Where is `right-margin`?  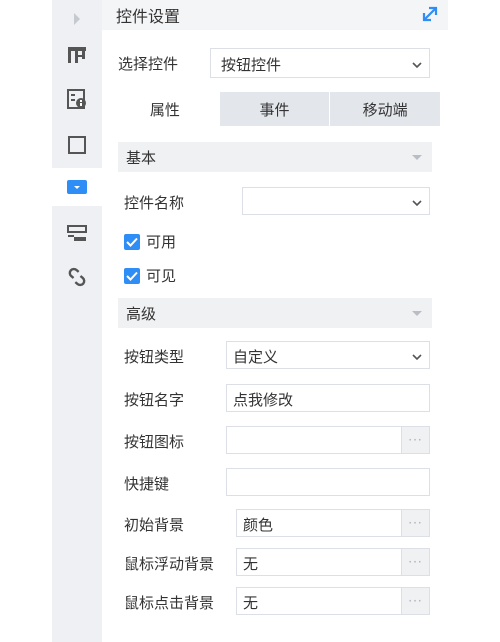 right-margin is located at coordinates (474, 321).